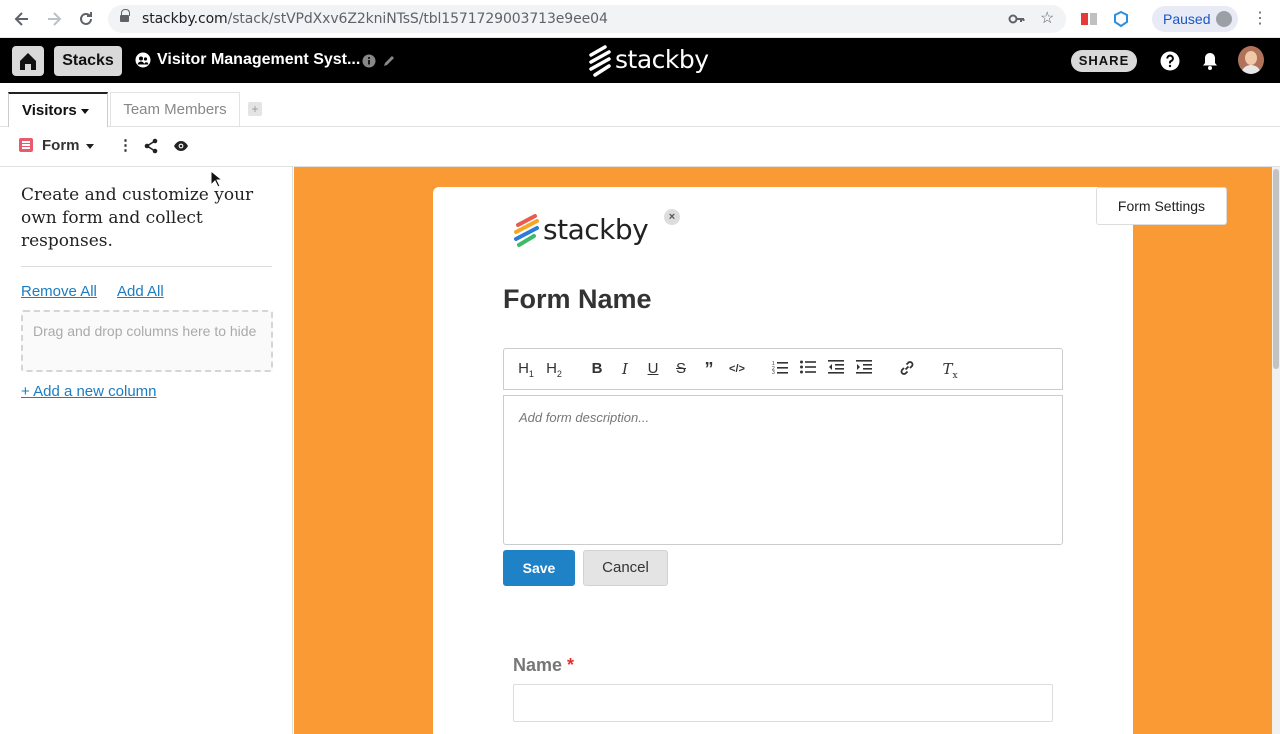 This screenshot has width=1280, height=734. Describe the element at coordinates (625, 568) in the screenshot. I see `cancel-button: Cancel` at that location.